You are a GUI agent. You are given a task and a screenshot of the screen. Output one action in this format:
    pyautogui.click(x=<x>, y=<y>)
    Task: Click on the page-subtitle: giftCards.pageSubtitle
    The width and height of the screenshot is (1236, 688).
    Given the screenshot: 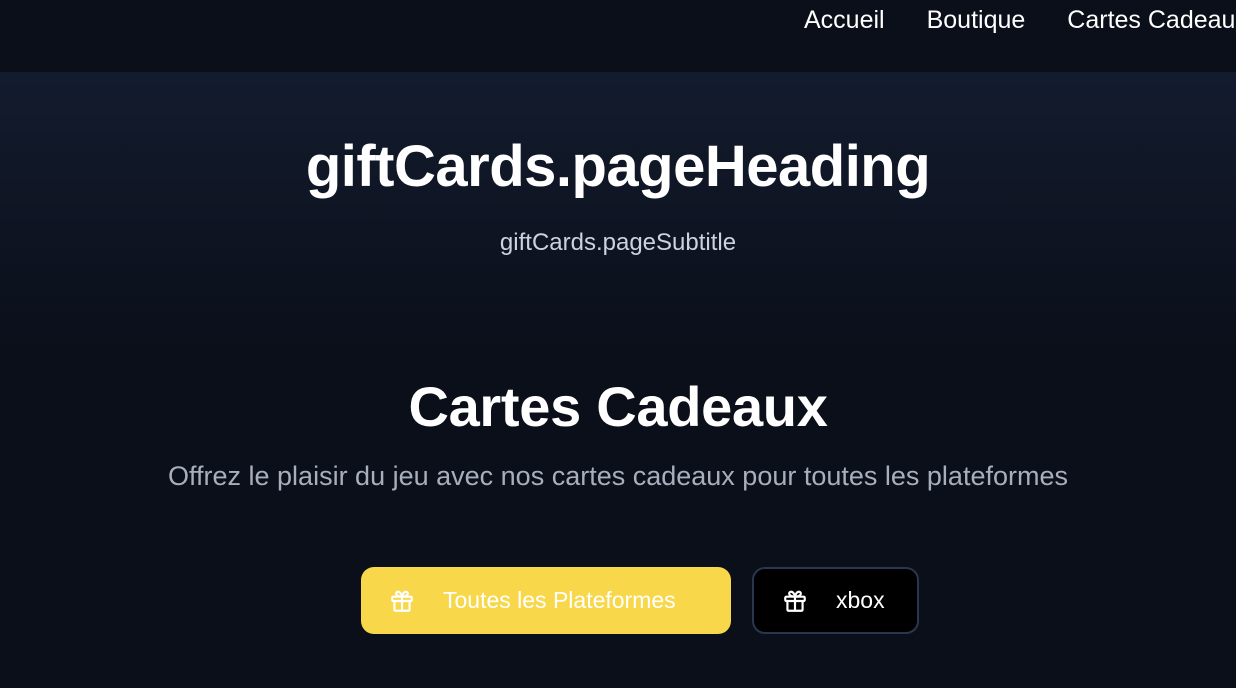 What is the action you would take?
    pyautogui.click(x=618, y=242)
    